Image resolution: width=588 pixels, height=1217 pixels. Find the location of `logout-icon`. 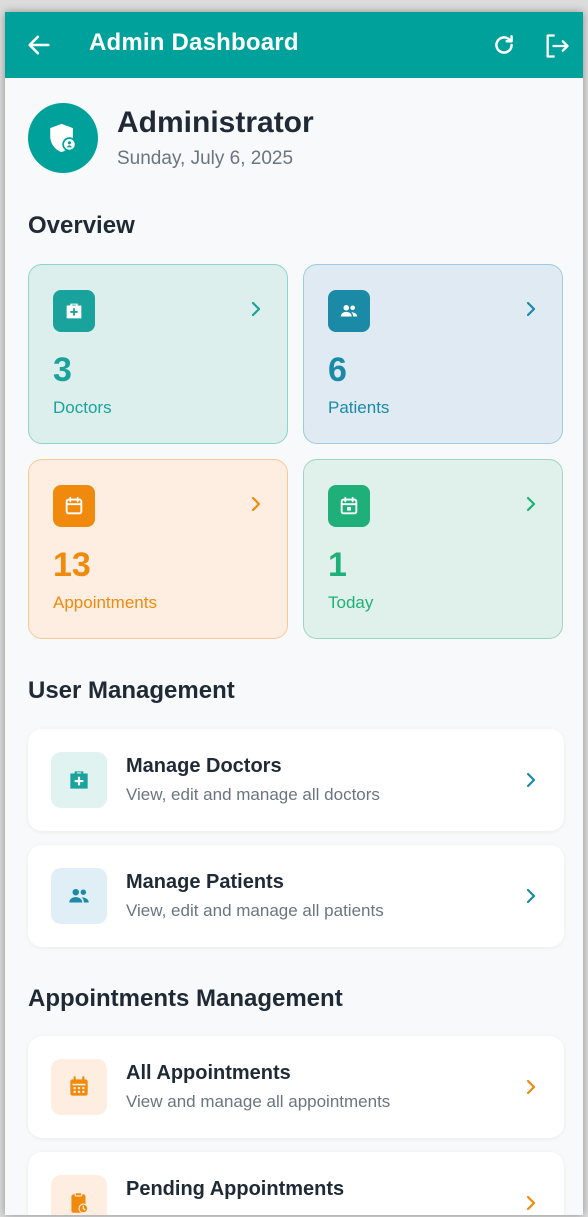

logout-icon is located at coordinates (557, 46).